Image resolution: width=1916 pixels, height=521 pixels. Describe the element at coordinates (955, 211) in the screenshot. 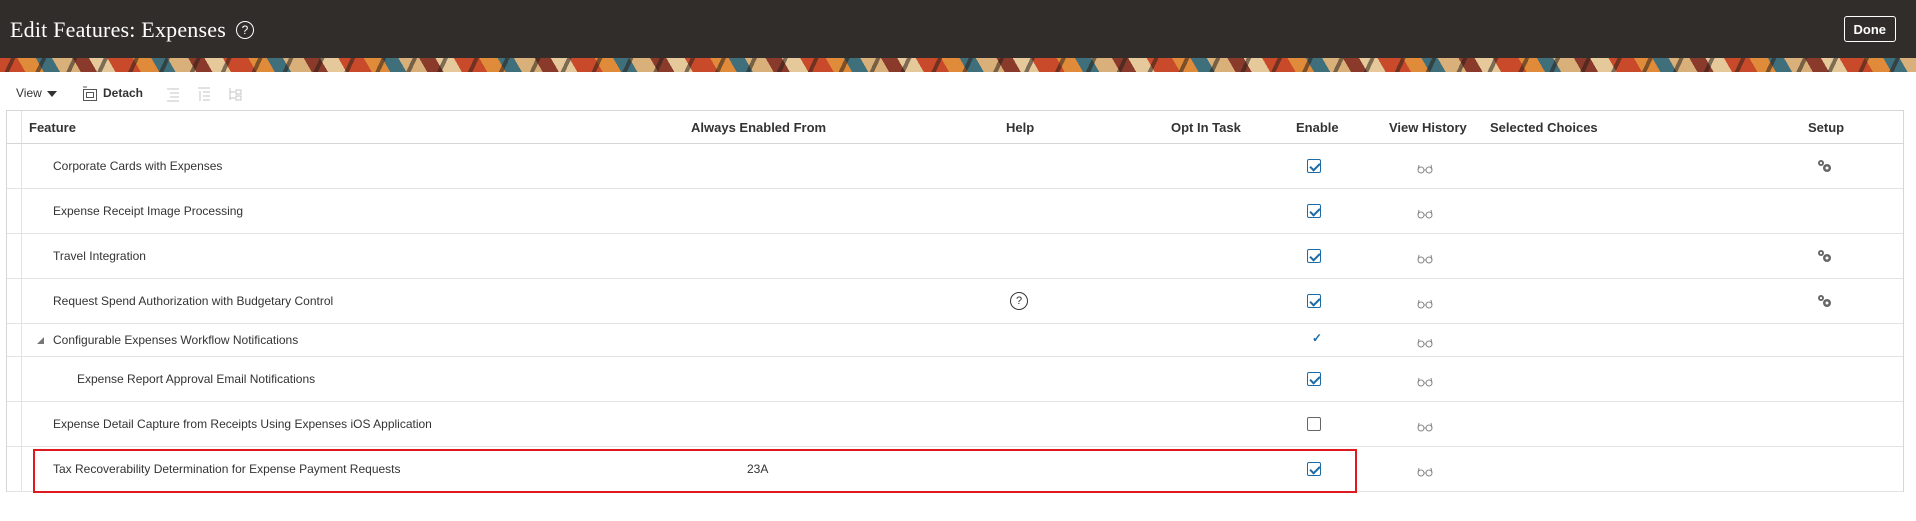

I see `table-row: Expense Receipt Image Processing` at that location.